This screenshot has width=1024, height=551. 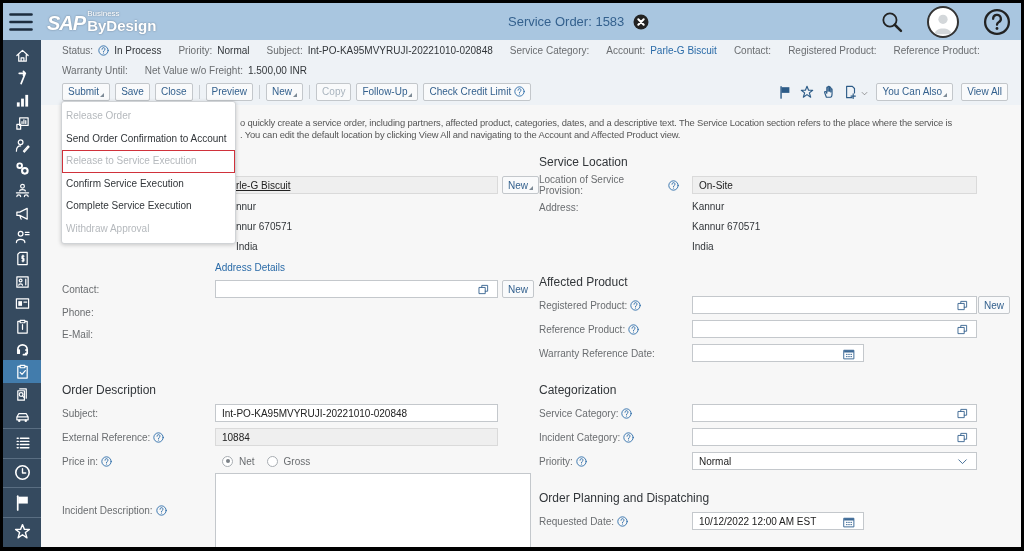 I want to click on field-label: Incident Category:, so click(x=580, y=437).